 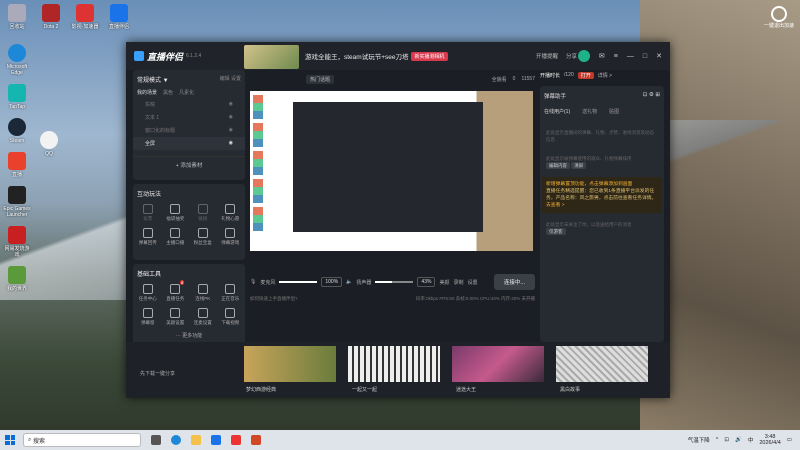 I want to click on avatar, so click(x=583, y=56).